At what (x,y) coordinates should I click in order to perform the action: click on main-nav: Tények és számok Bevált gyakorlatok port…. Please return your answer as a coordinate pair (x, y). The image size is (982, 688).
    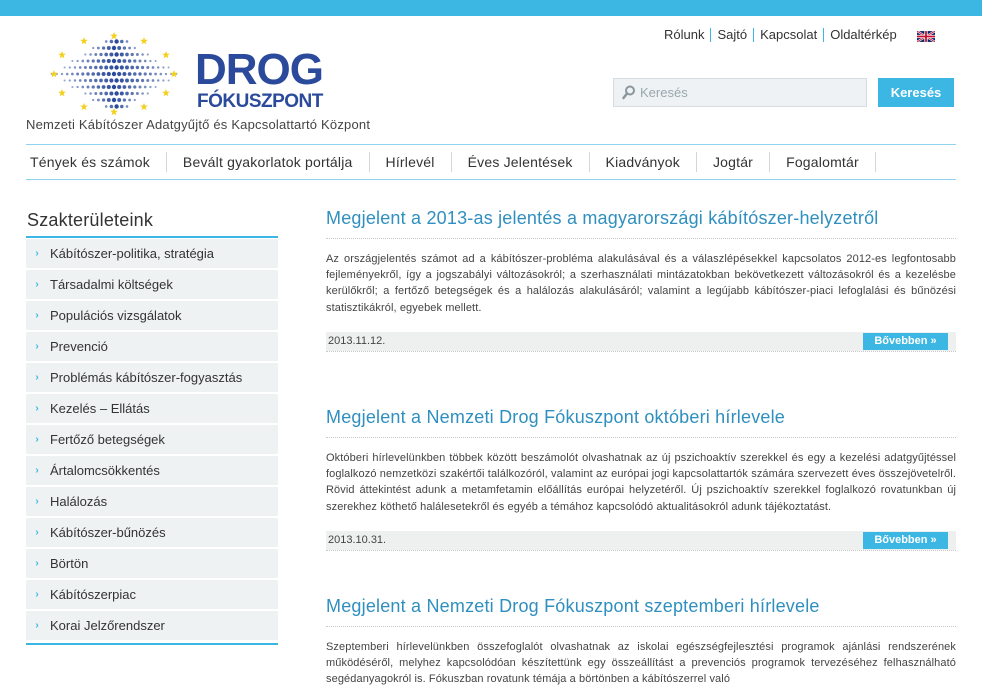
    Looking at the image, I should click on (491, 162).